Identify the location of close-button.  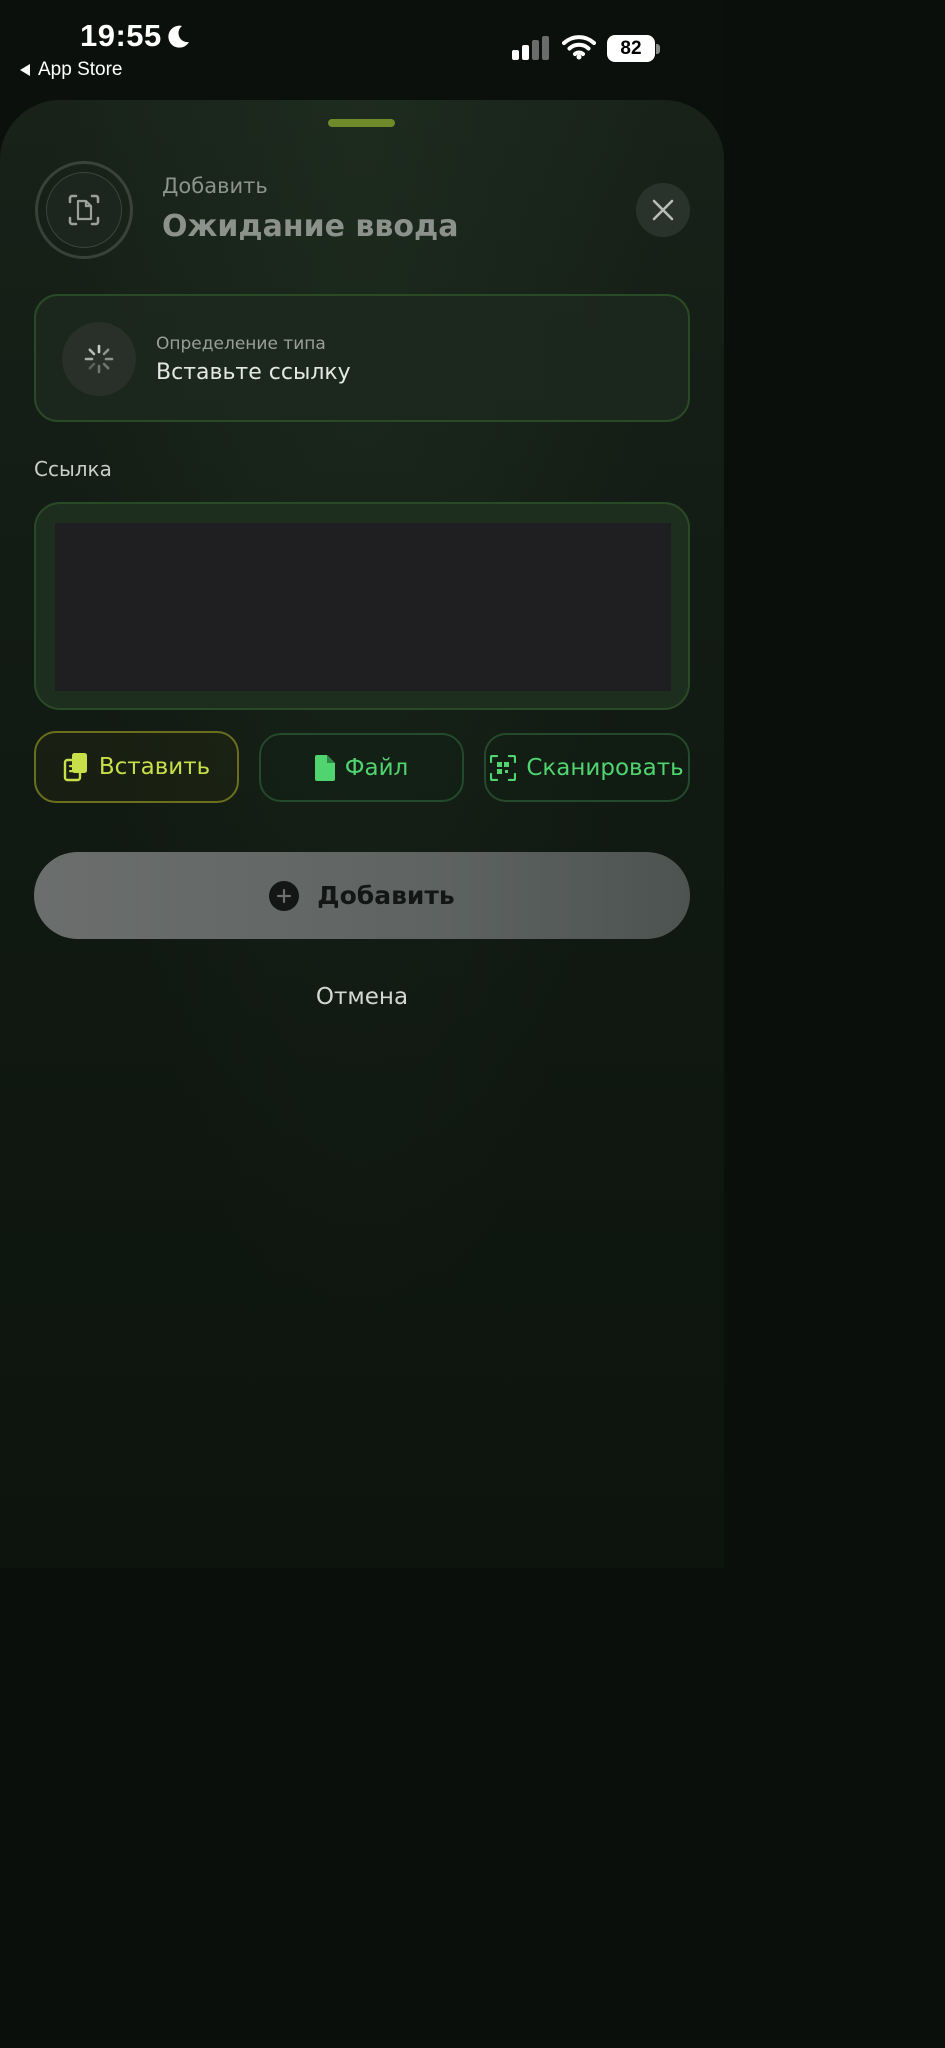
(663, 210).